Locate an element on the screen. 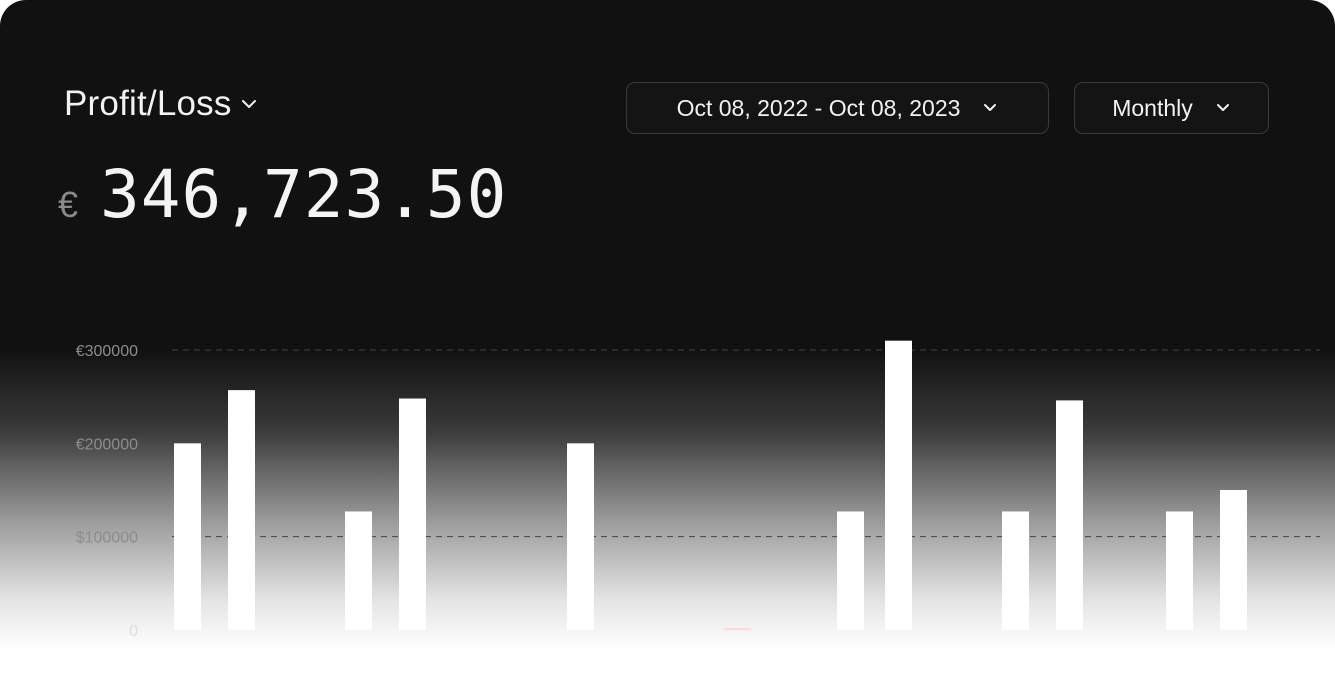 The width and height of the screenshot is (1335, 678). y-tick-label: 0 is located at coordinates (133, 631).